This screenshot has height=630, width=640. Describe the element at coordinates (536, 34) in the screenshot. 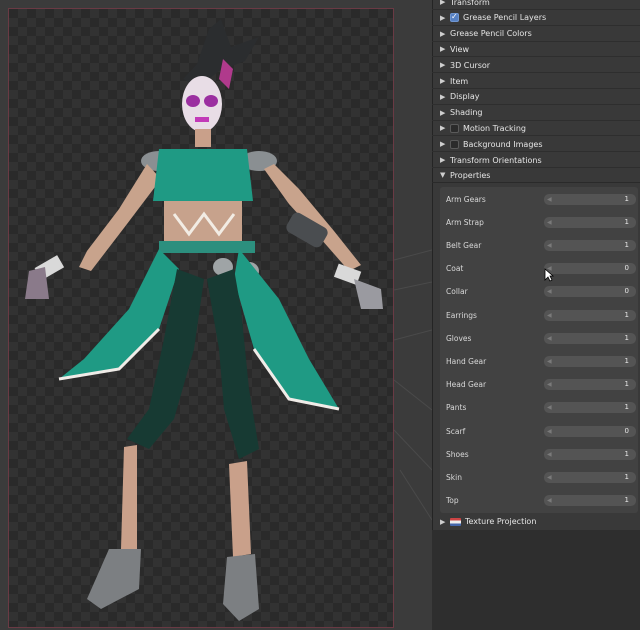

I see `panel-grease-pencil-colors: ▶ Grease Pencil Colors` at that location.